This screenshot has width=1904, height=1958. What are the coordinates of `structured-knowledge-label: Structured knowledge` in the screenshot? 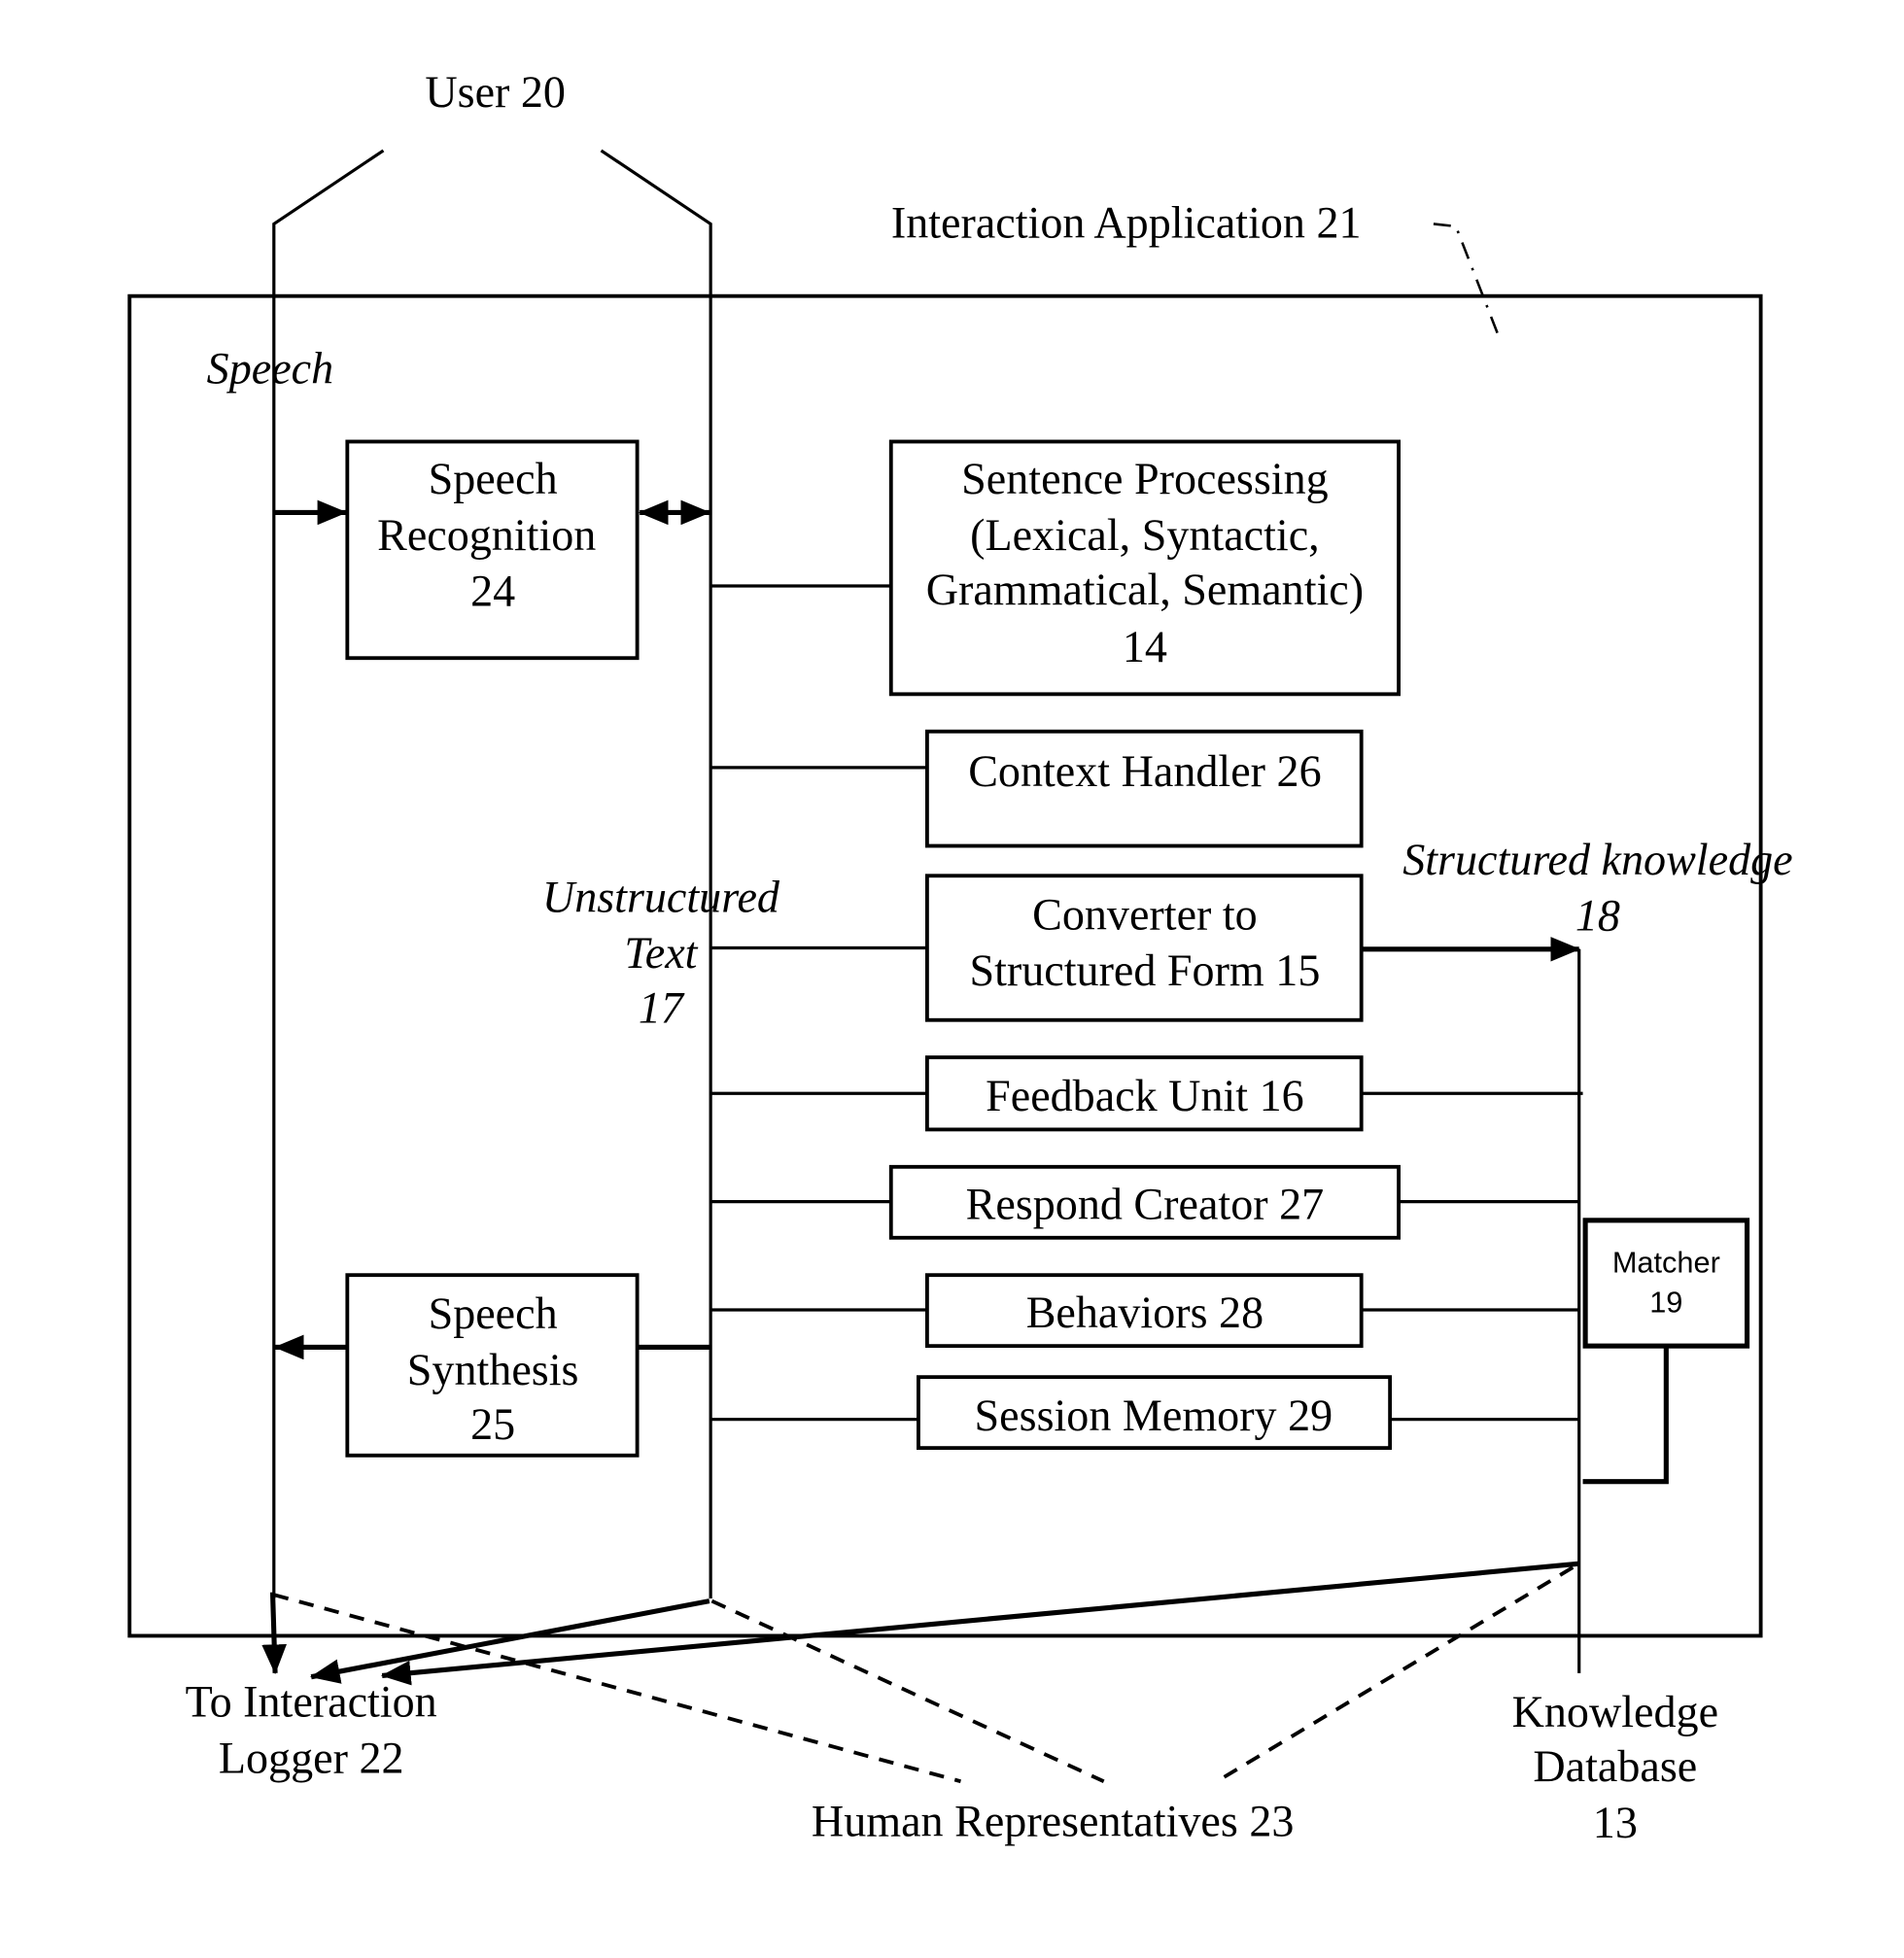 It's located at (1597, 860).